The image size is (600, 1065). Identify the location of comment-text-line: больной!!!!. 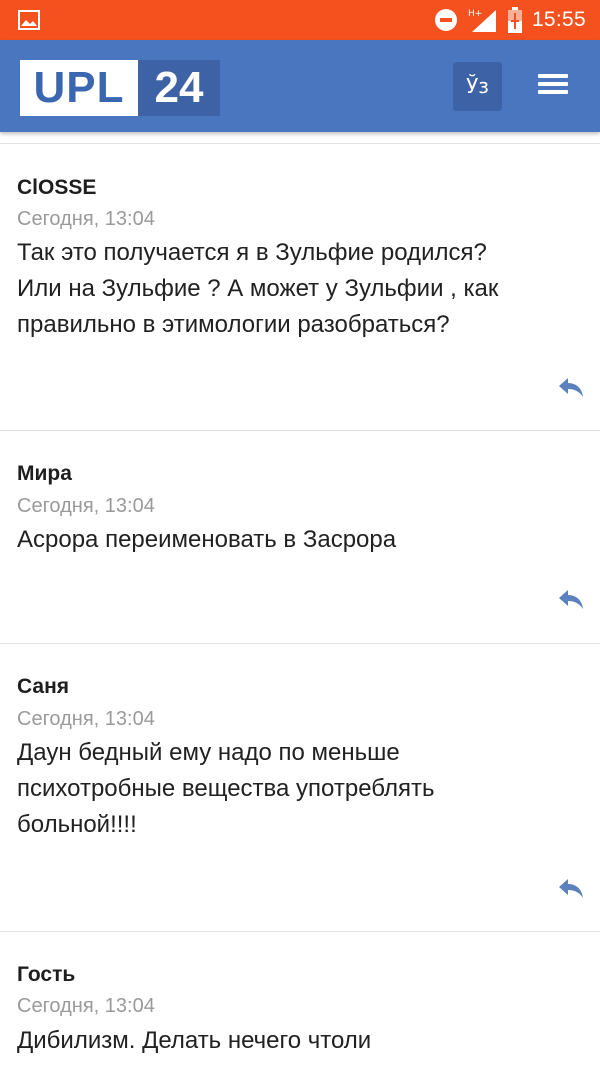
(77, 824).